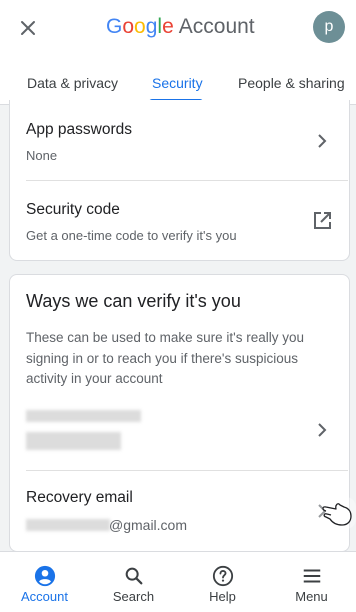 Image resolution: width=356 pixels, height=612 pixels. I want to click on close-button, so click(28, 28).